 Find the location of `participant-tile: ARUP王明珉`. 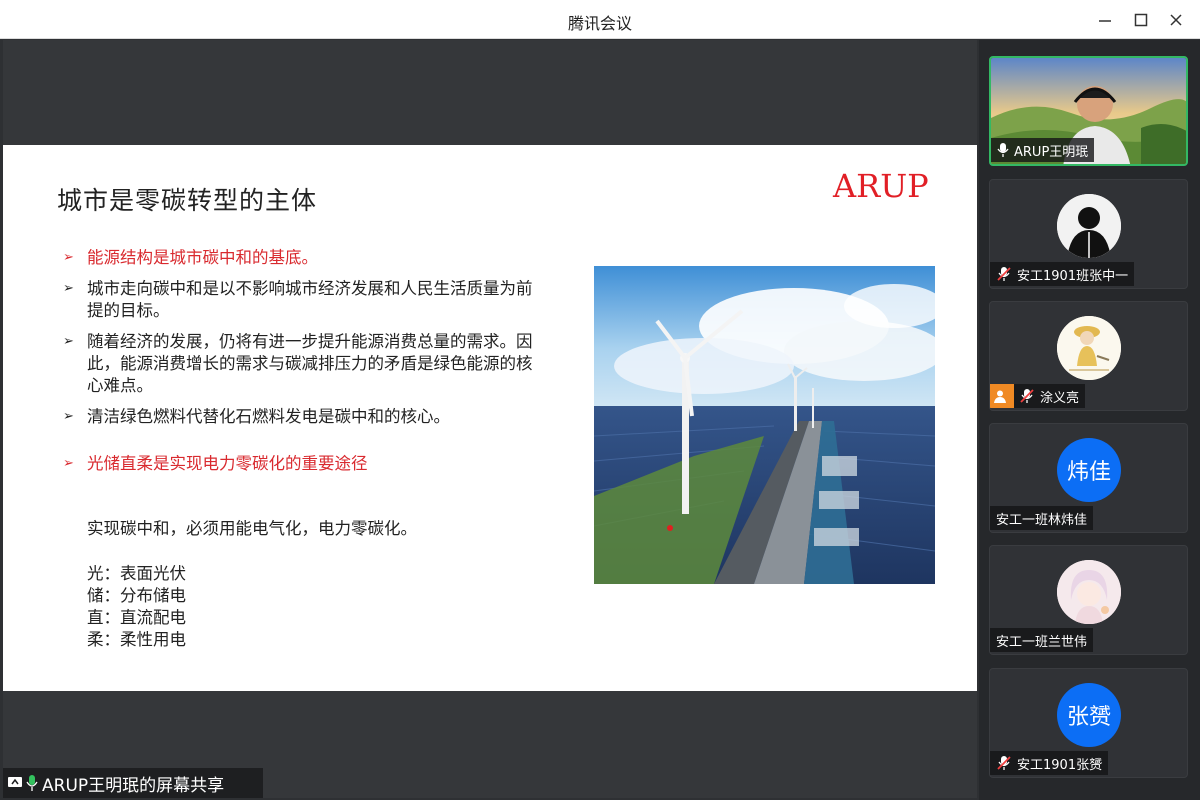

participant-tile: ARUP王明珉 is located at coordinates (1088, 111).